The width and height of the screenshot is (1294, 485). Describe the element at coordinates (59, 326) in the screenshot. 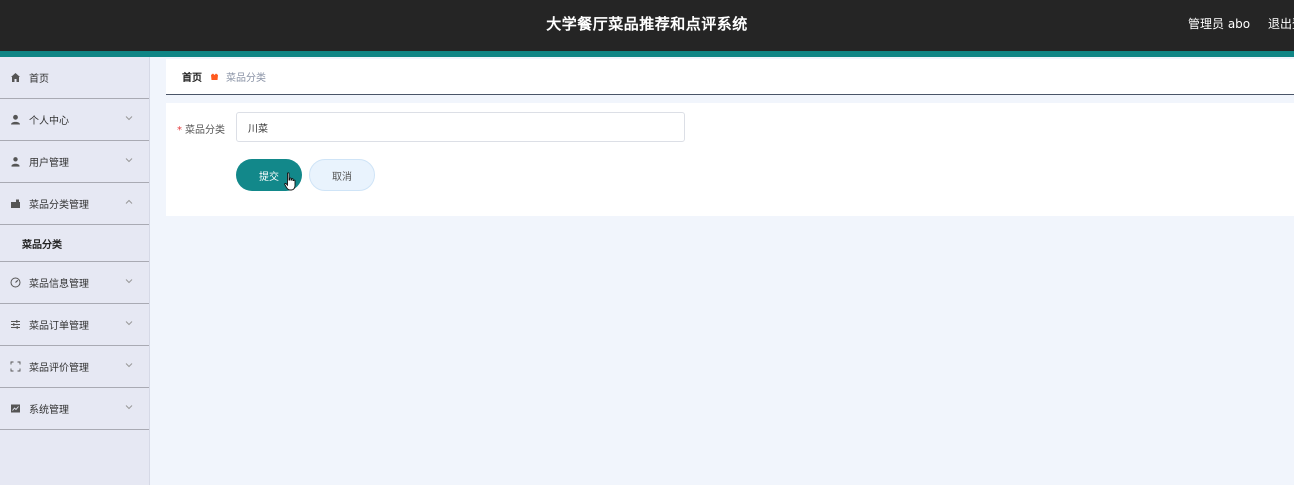

I see `sidebar-item-label: 菜品订单管理` at that location.